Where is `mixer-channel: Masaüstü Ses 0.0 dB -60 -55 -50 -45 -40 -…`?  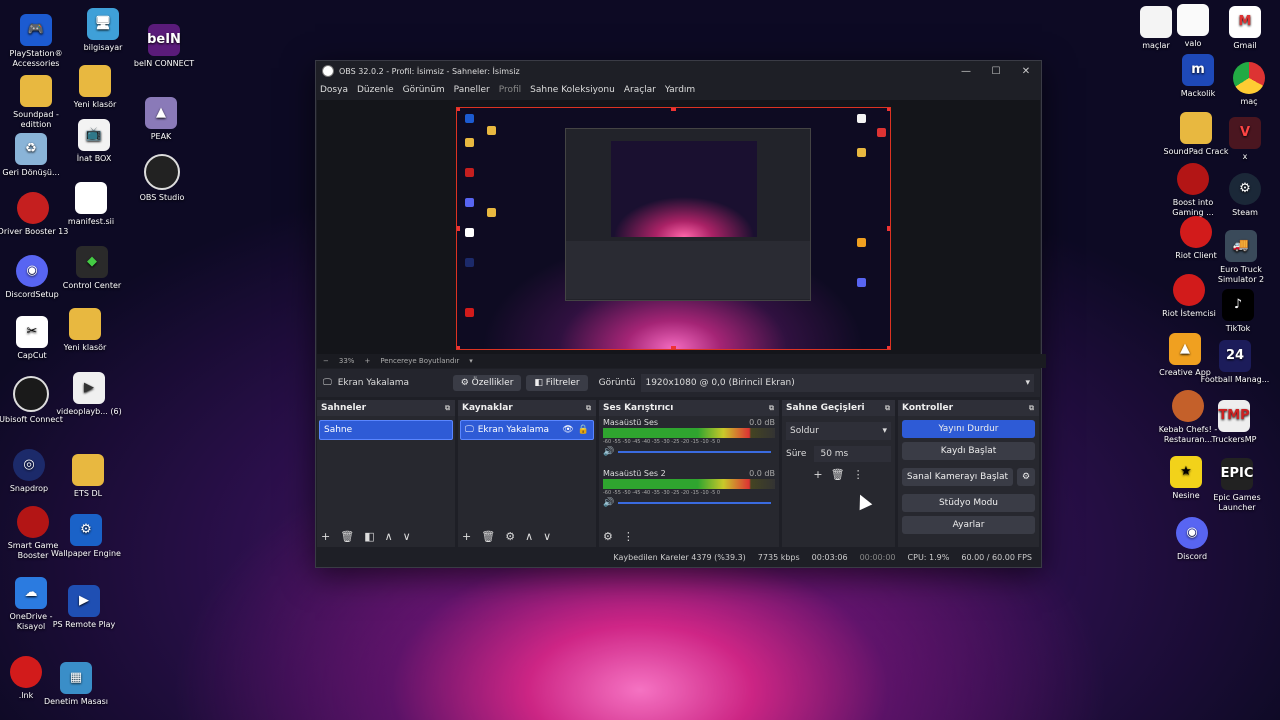
mixer-channel: Masaüstü Ses 0.0 dB -60 -55 -50 -45 -40 -… is located at coordinates (689, 437).